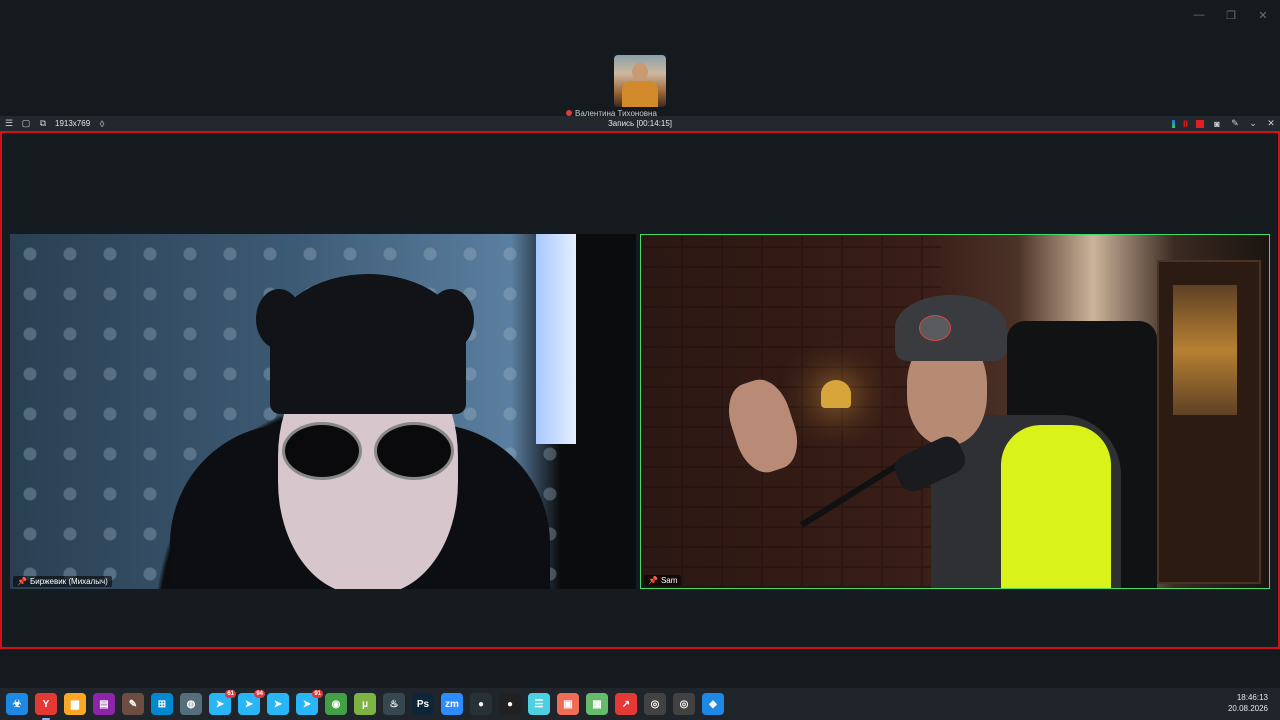  I want to click on telegram-icon-3: ➤, so click(278, 704).